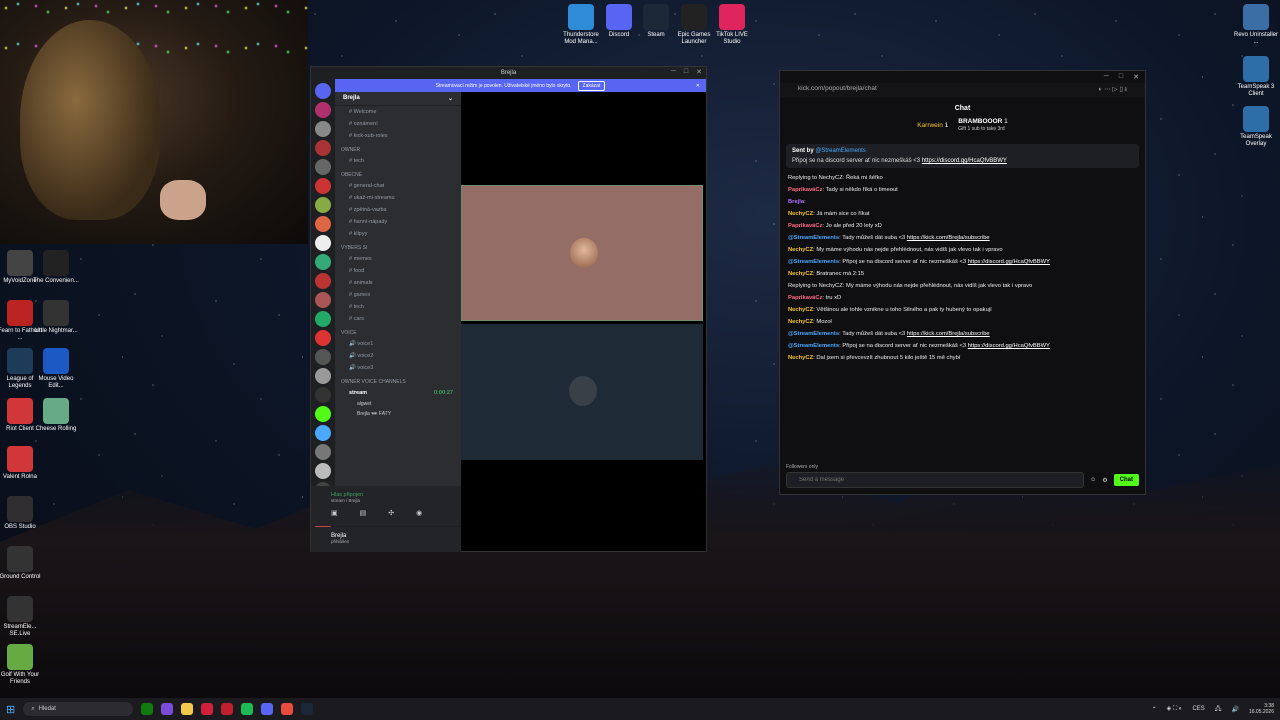 This screenshot has height=720, width=1280. Describe the element at coordinates (698, 86) in the screenshot. I see `banner-close-icon: ✕` at that location.